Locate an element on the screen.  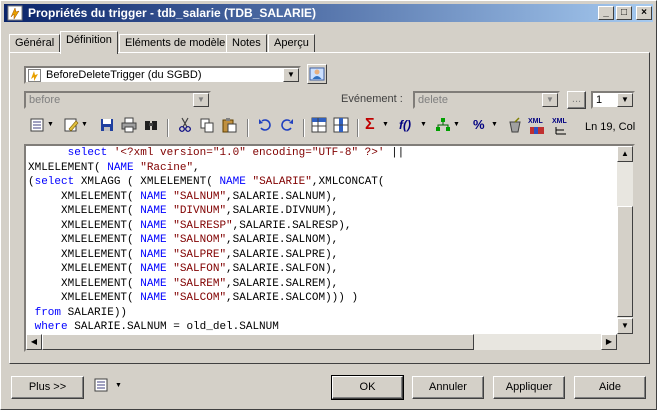
time-dropdown-arrow: ▼ is located at coordinates (201, 100).